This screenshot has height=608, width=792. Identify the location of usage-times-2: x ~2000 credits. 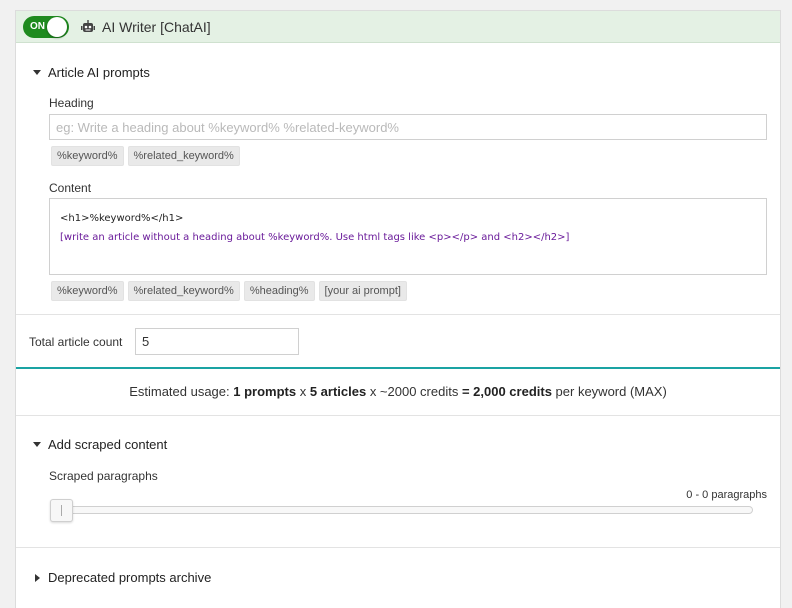
(414, 391).